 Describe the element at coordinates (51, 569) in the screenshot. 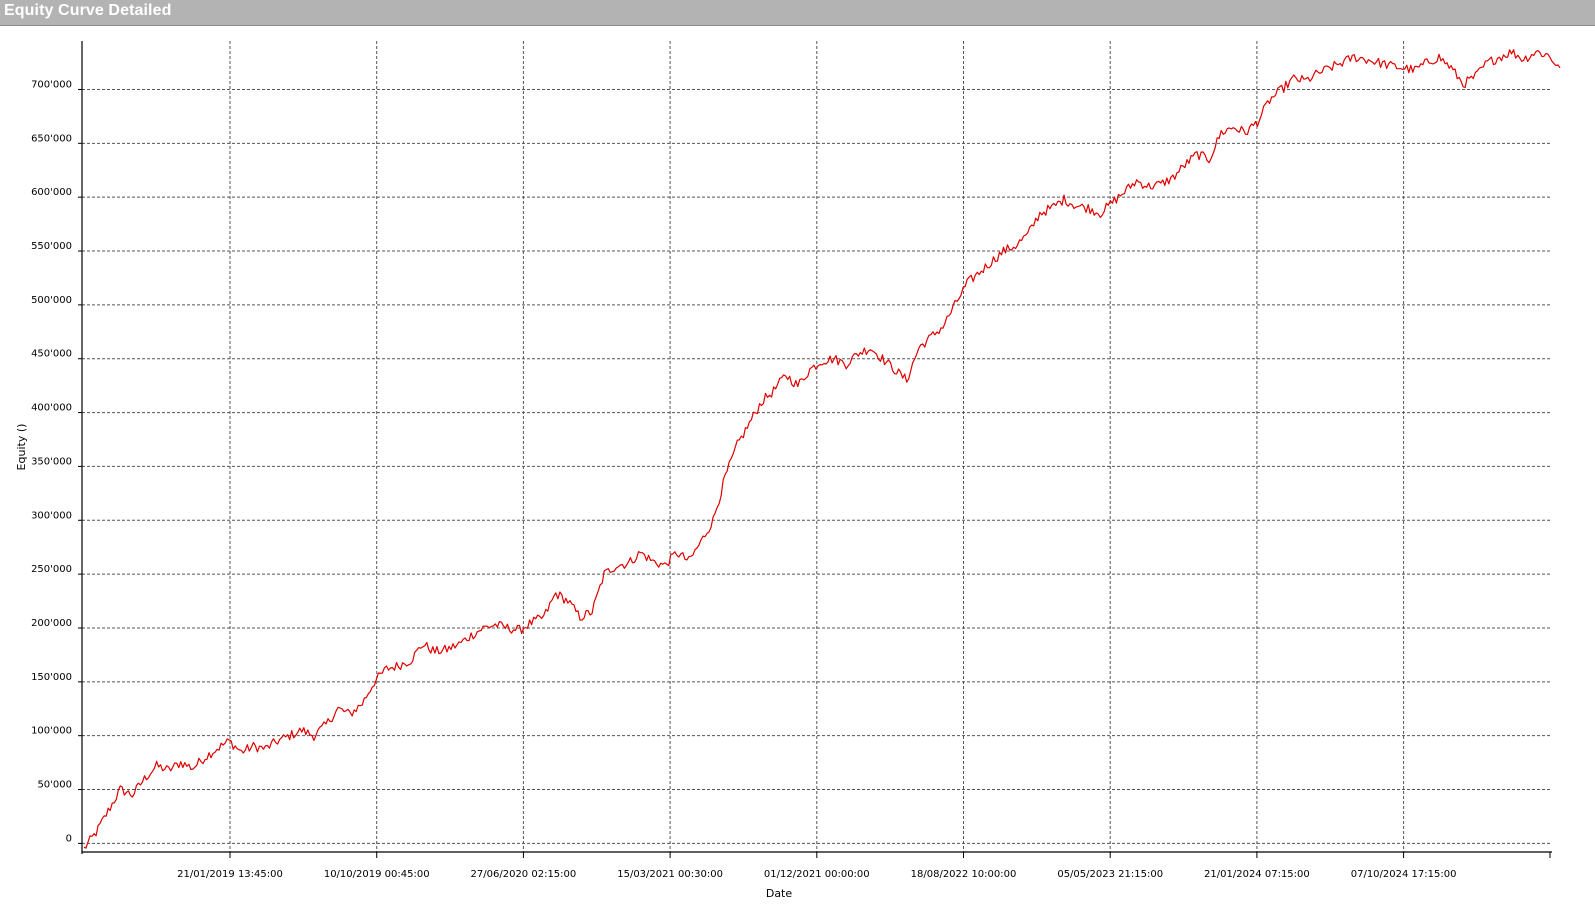

I see `y-tick-label: 250'000` at that location.